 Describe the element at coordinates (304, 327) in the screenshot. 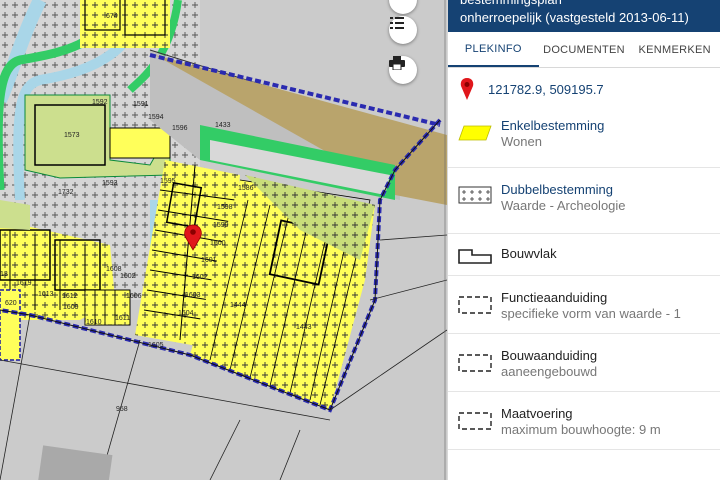

I see `parcel-number: 1443` at that location.